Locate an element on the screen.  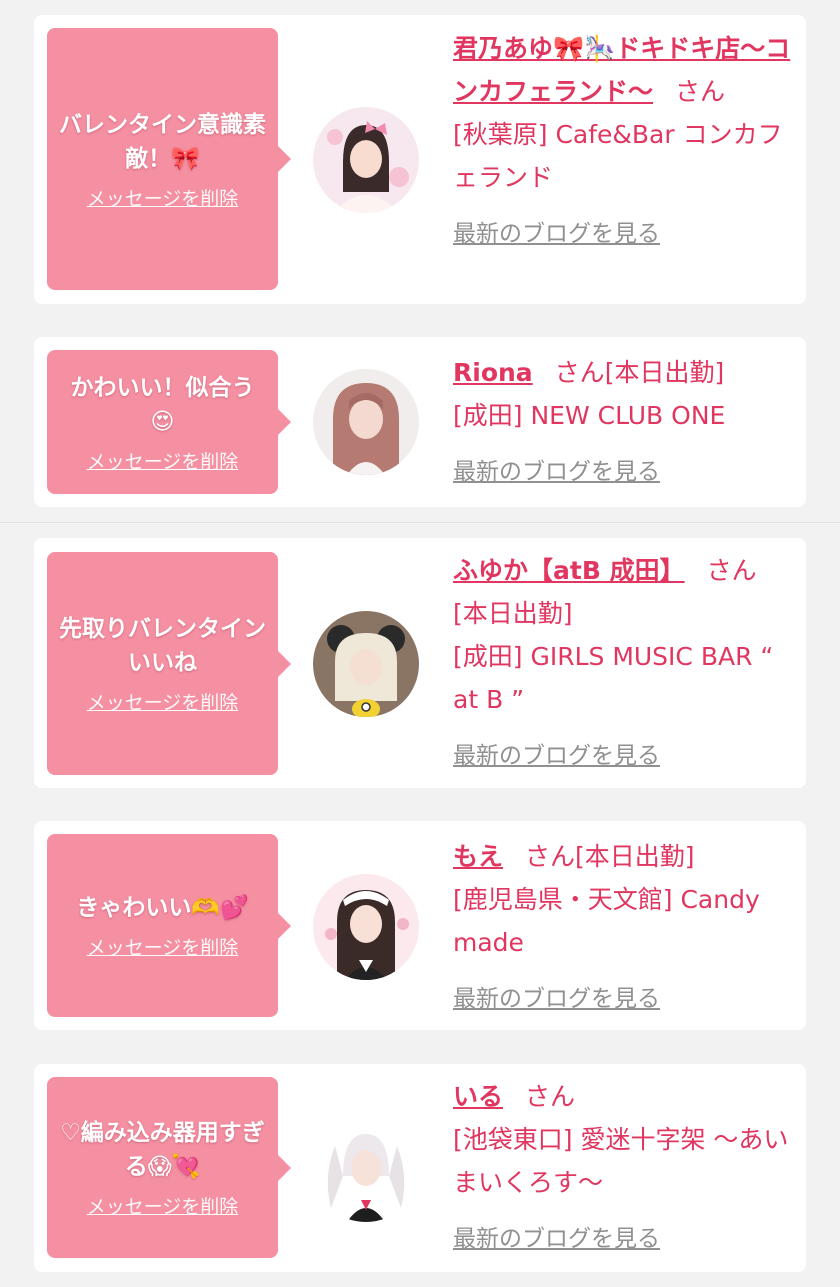
shop-text: [鹿児島県・天文館] Candy made is located at coordinates (606, 921).